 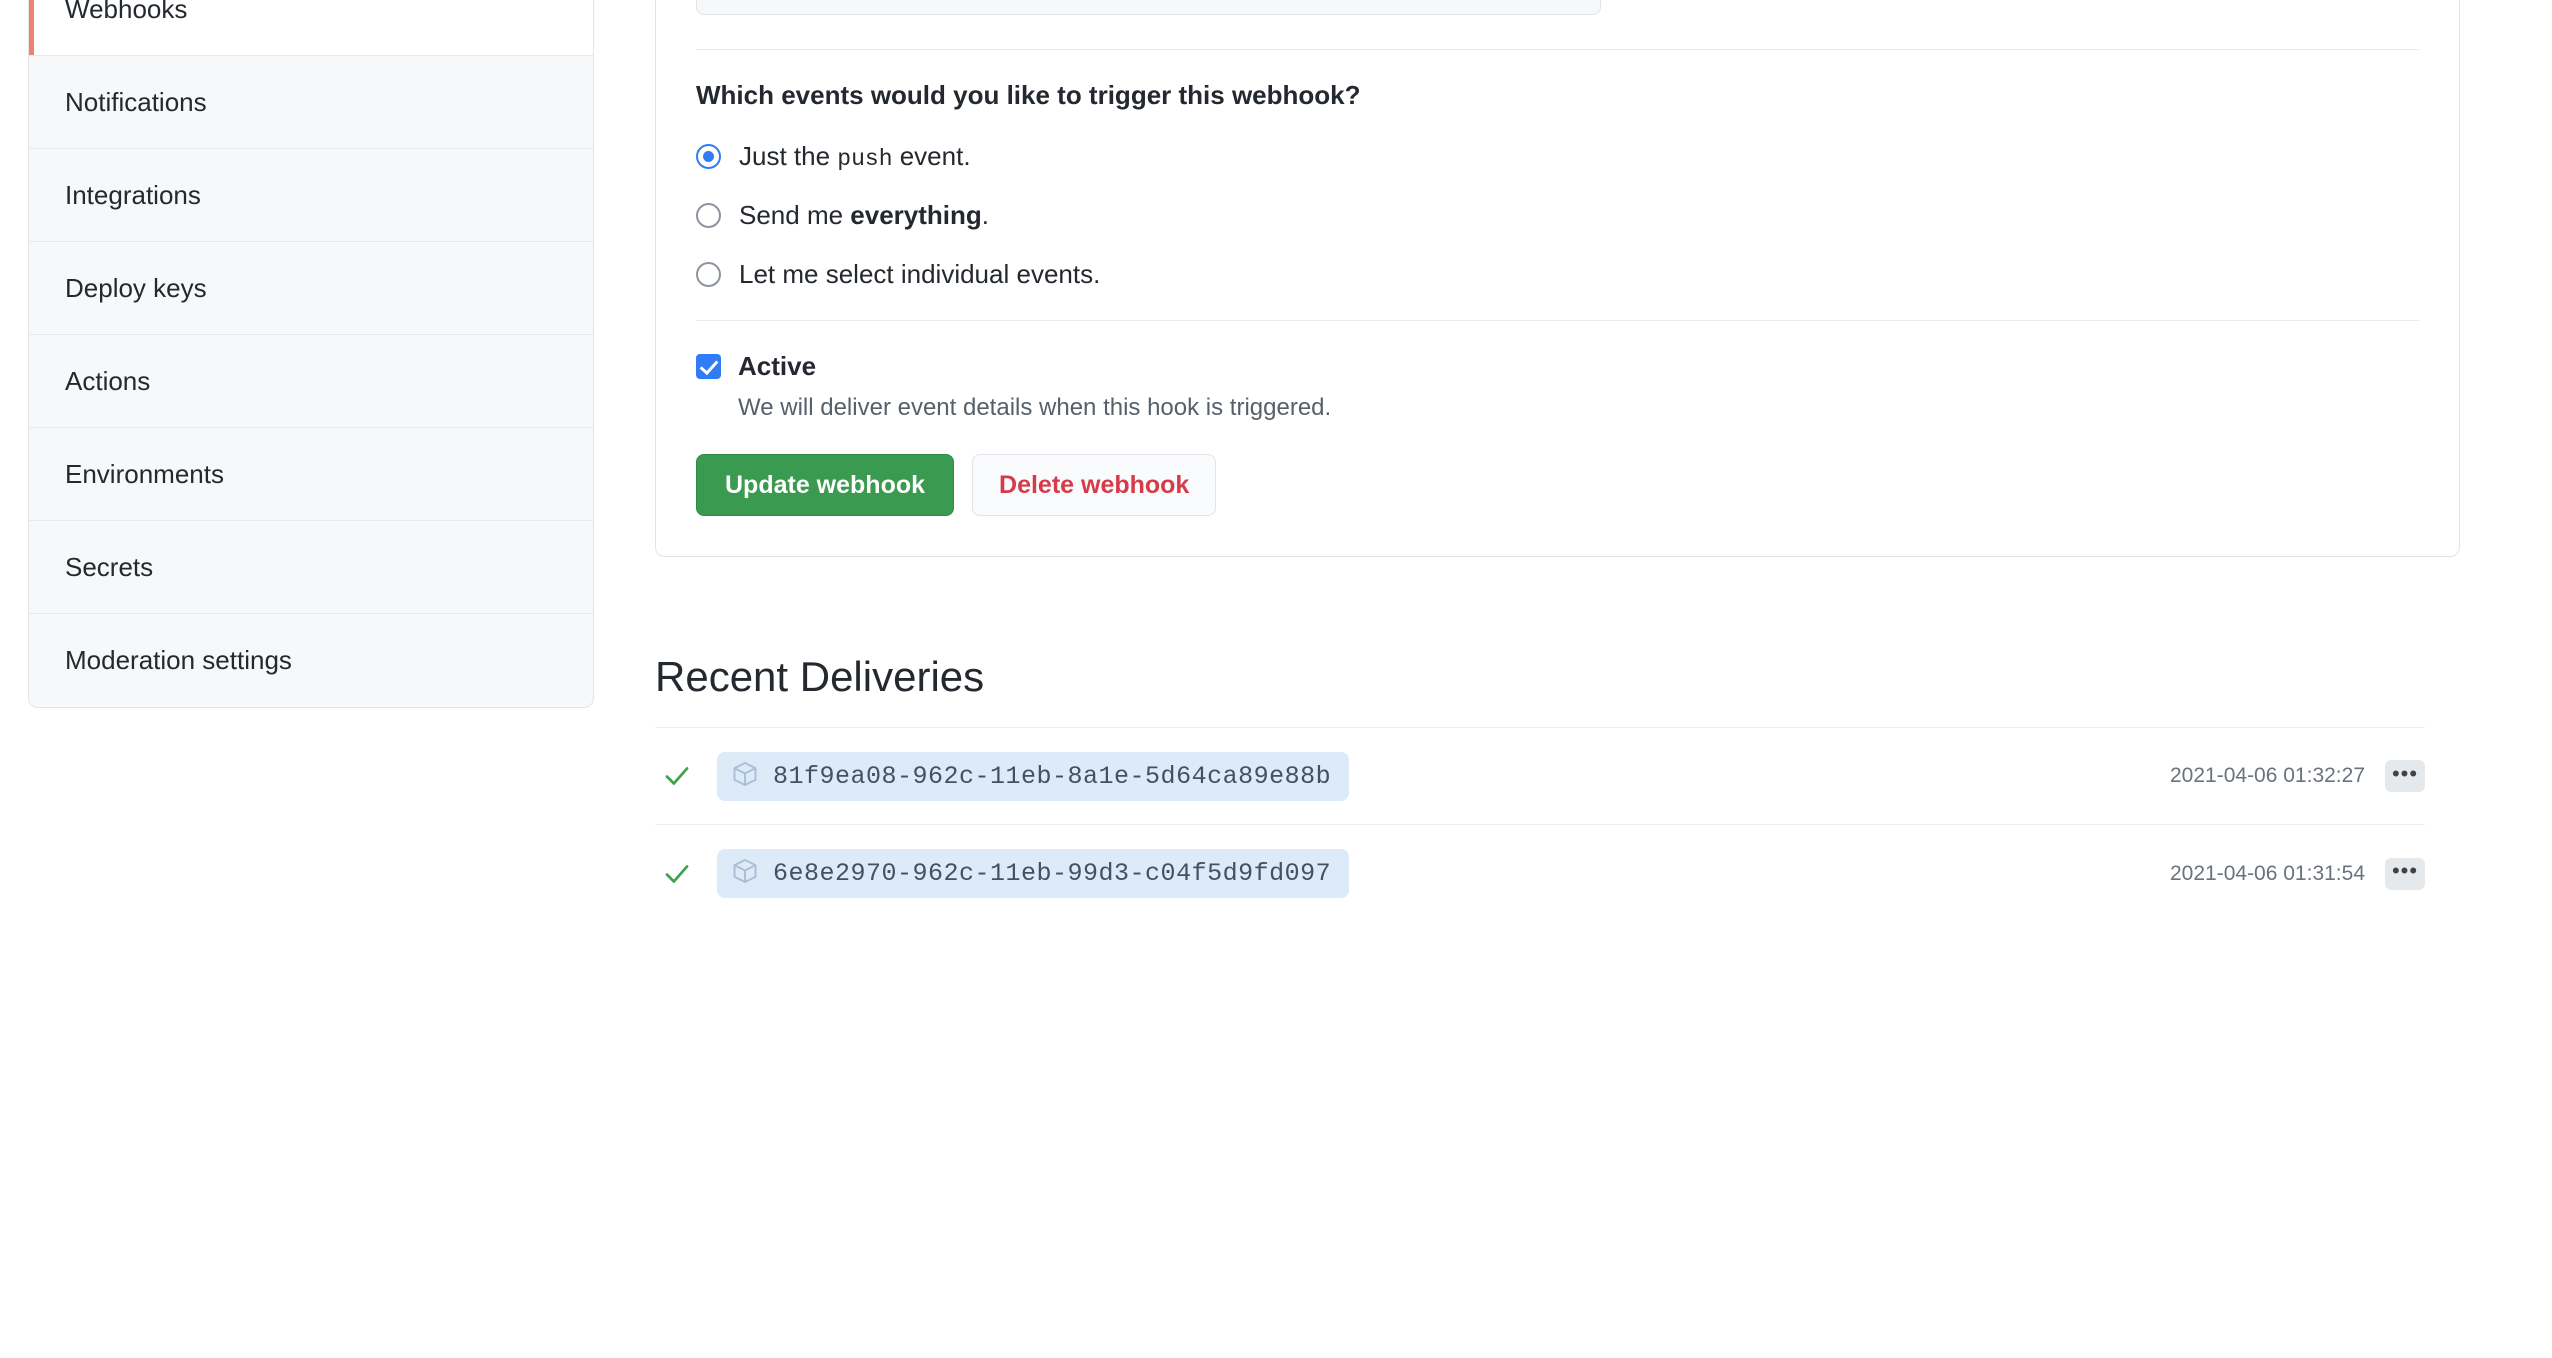 I want to click on sidebar-item-label: Notifications, so click(x=136, y=101).